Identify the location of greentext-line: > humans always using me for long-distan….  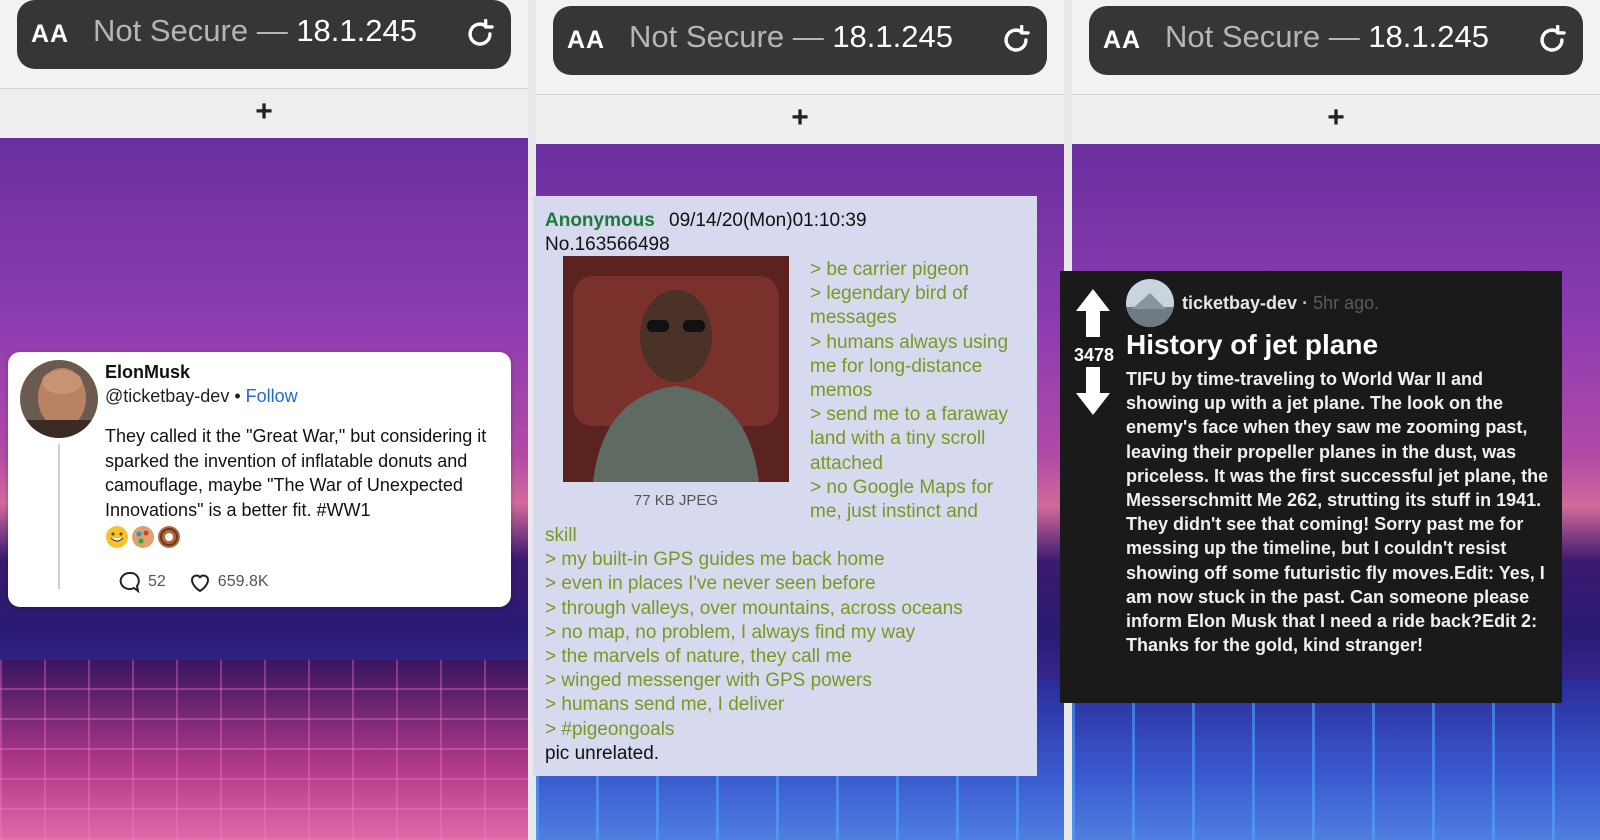
(909, 366).